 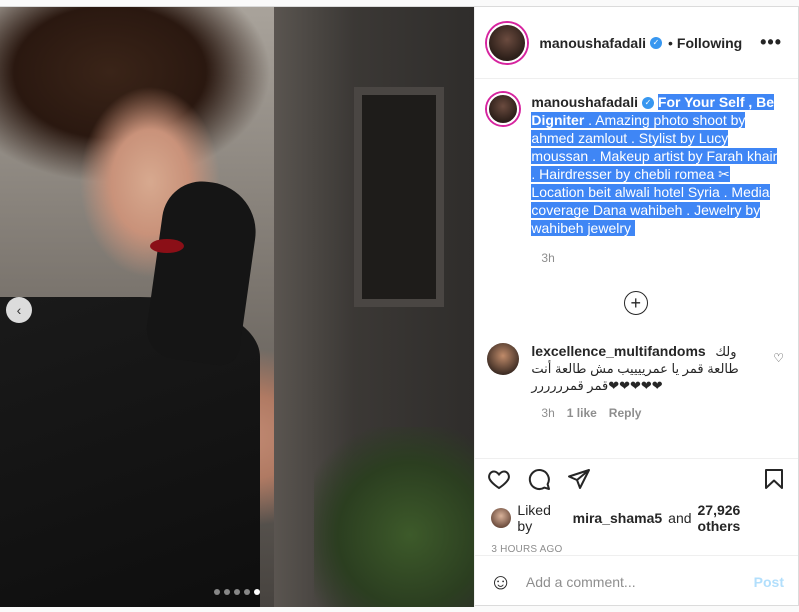 I want to click on author-username: manoushafadali, so click(x=592, y=43).